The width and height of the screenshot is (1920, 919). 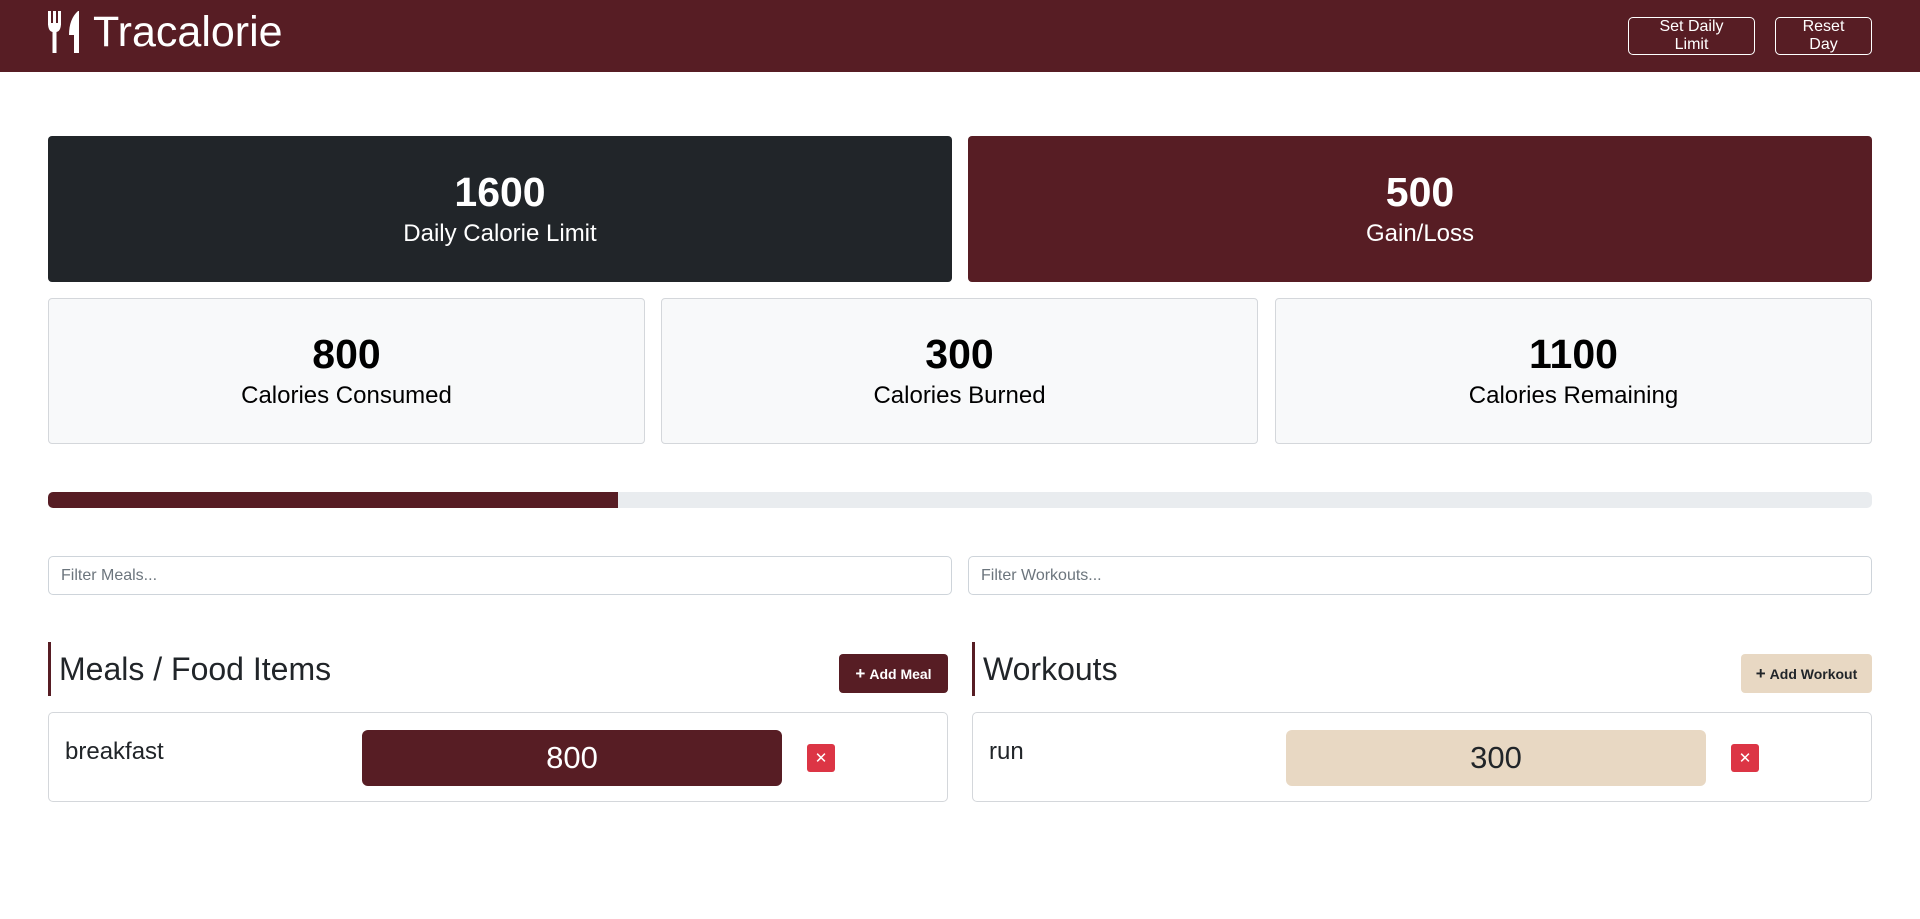 I want to click on daily-limit-value: 1600, so click(x=500, y=192).